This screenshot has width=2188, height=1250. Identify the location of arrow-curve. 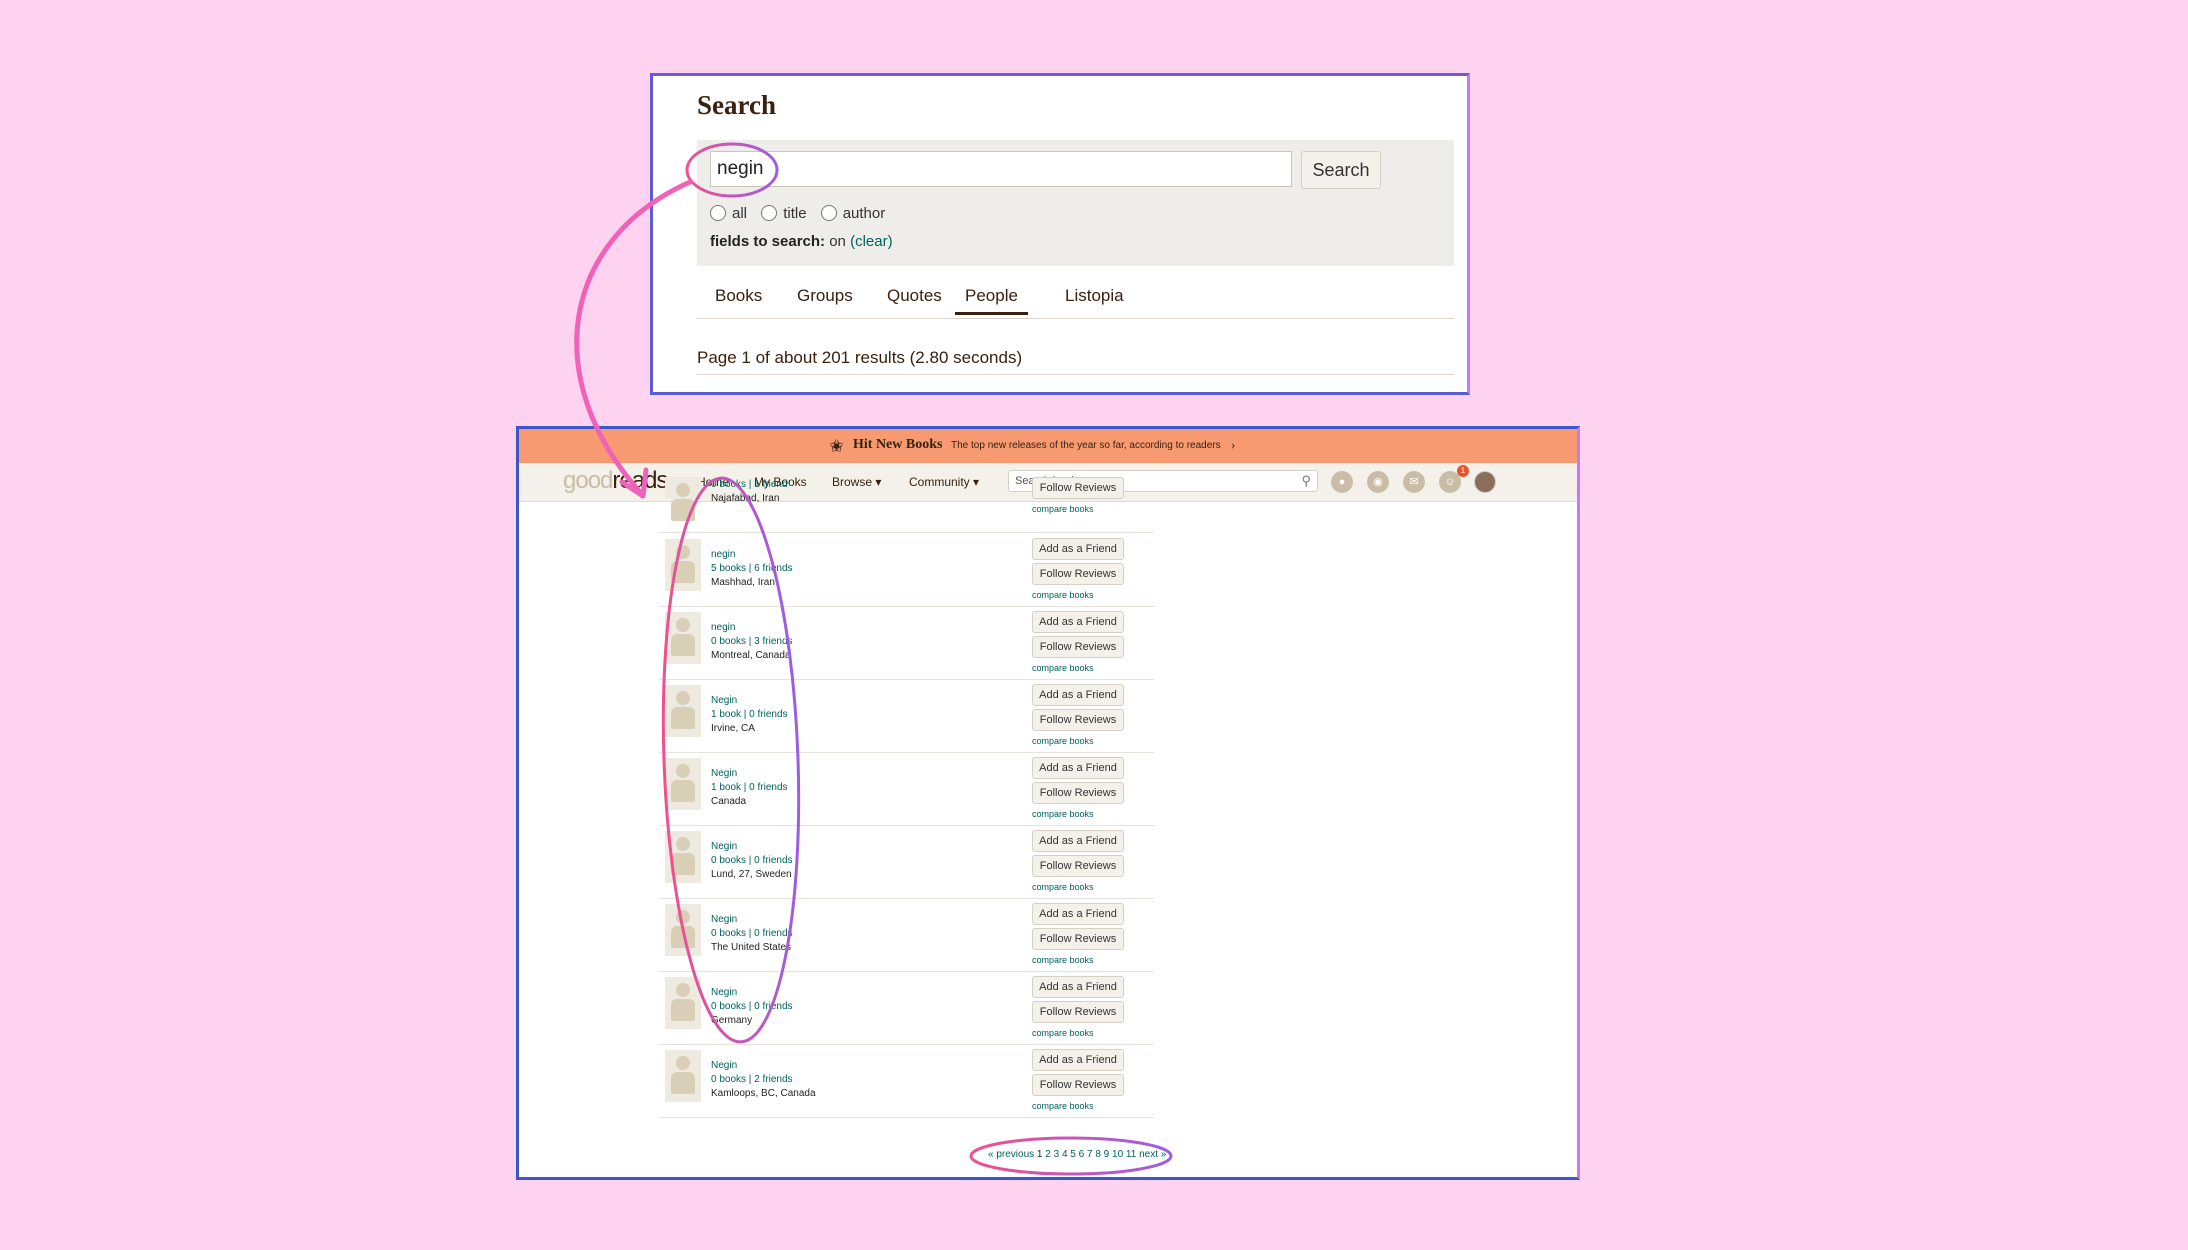
(633, 337).